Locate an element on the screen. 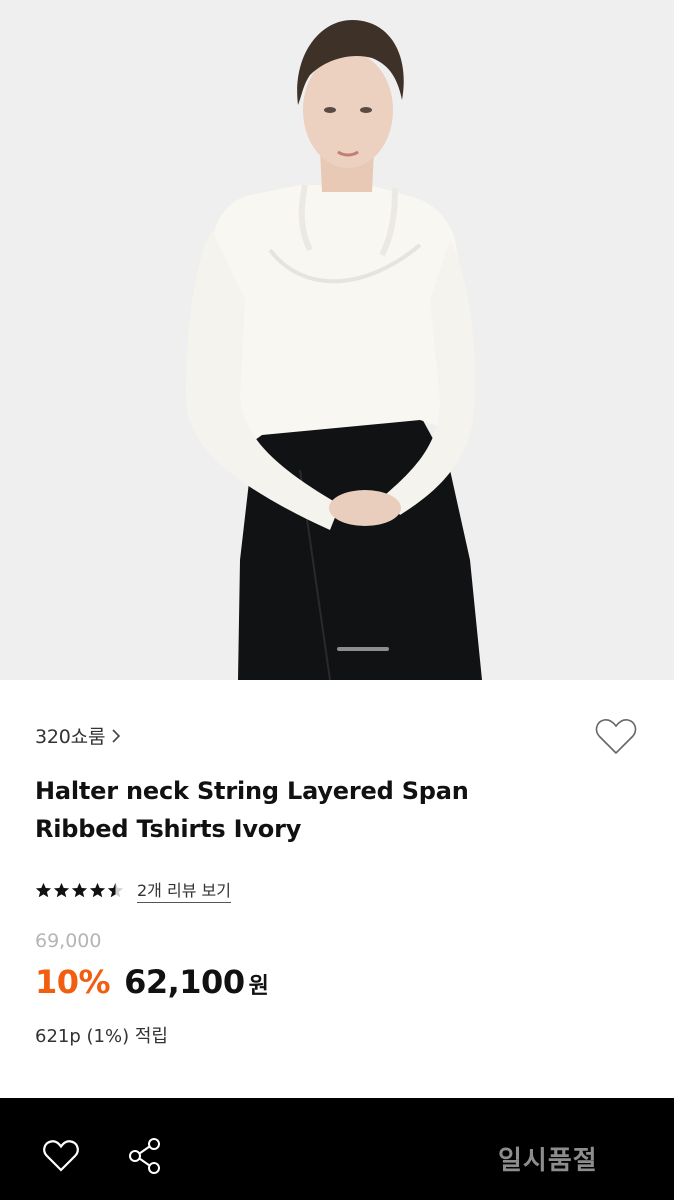  product-title-line2: Ribbed Tshirts Ivory is located at coordinates (168, 829).